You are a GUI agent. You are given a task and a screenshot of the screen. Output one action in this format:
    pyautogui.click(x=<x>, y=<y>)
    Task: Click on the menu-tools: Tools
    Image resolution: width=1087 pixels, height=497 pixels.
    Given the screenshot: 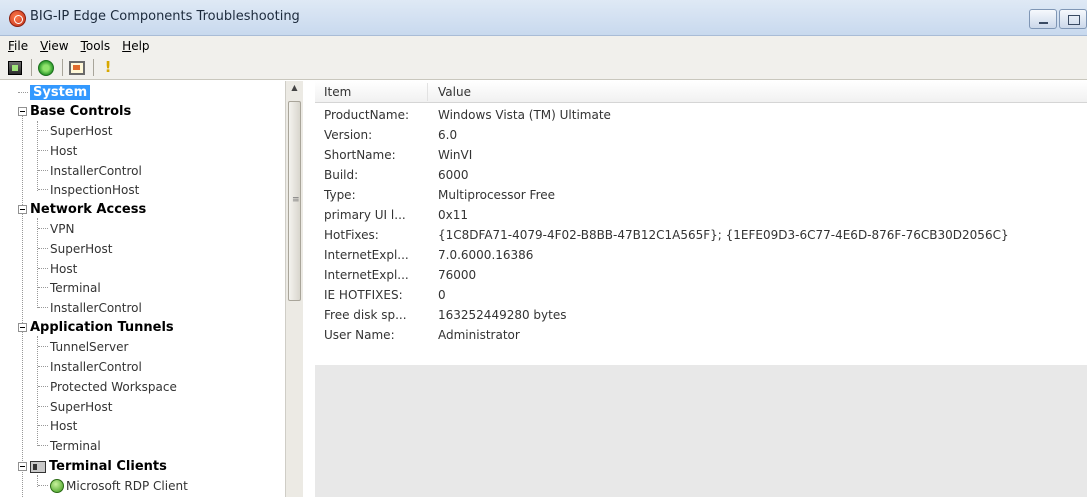 What is the action you would take?
    pyautogui.click(x=96, y=46)
    